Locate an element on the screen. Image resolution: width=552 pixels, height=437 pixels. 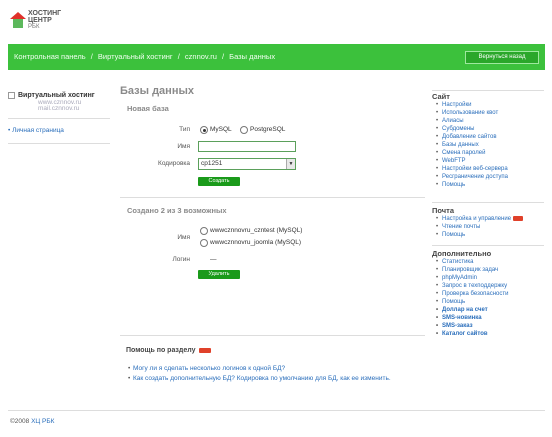
db2-label: wwwcznnovru_joomla (MySQL) is located at coordinates (256, 242).